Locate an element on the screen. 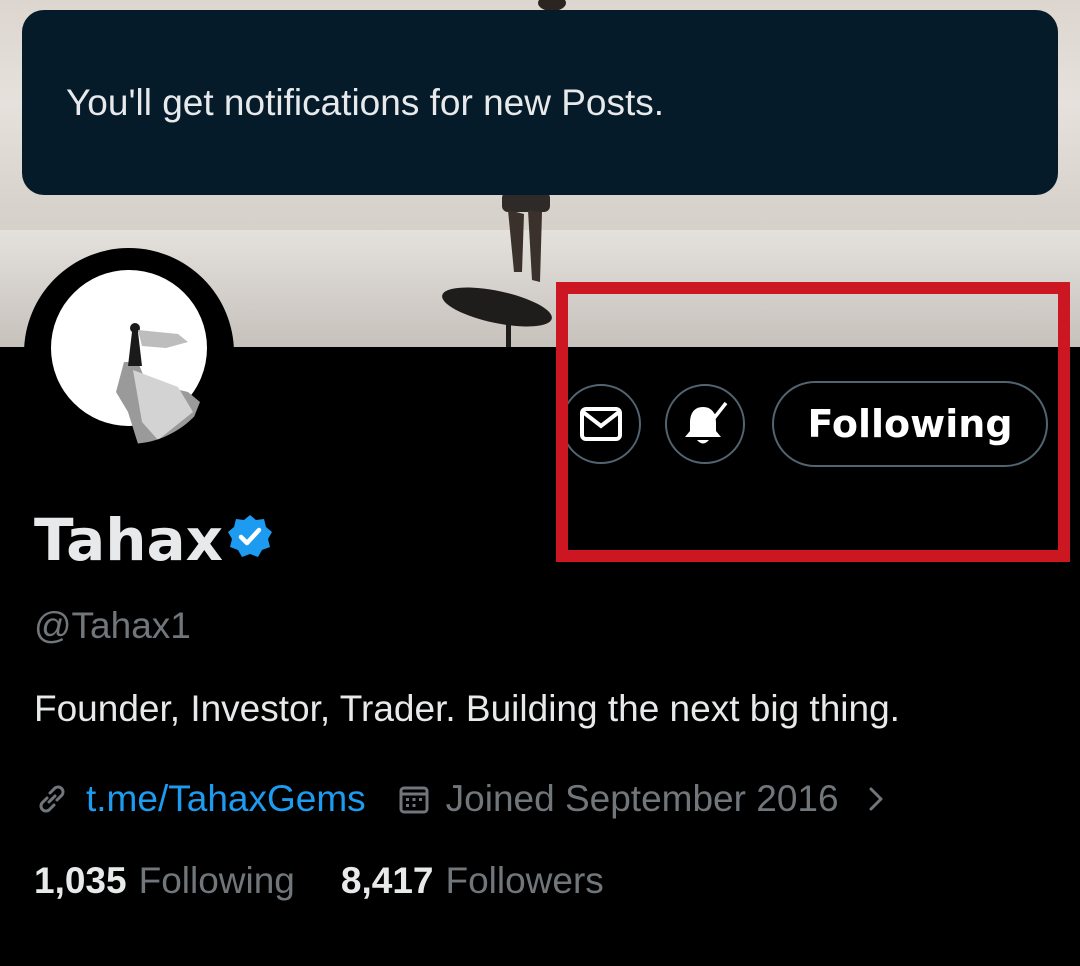 This screenshot has width=1080, height=966. message-button is located at coordinates (601, 424).